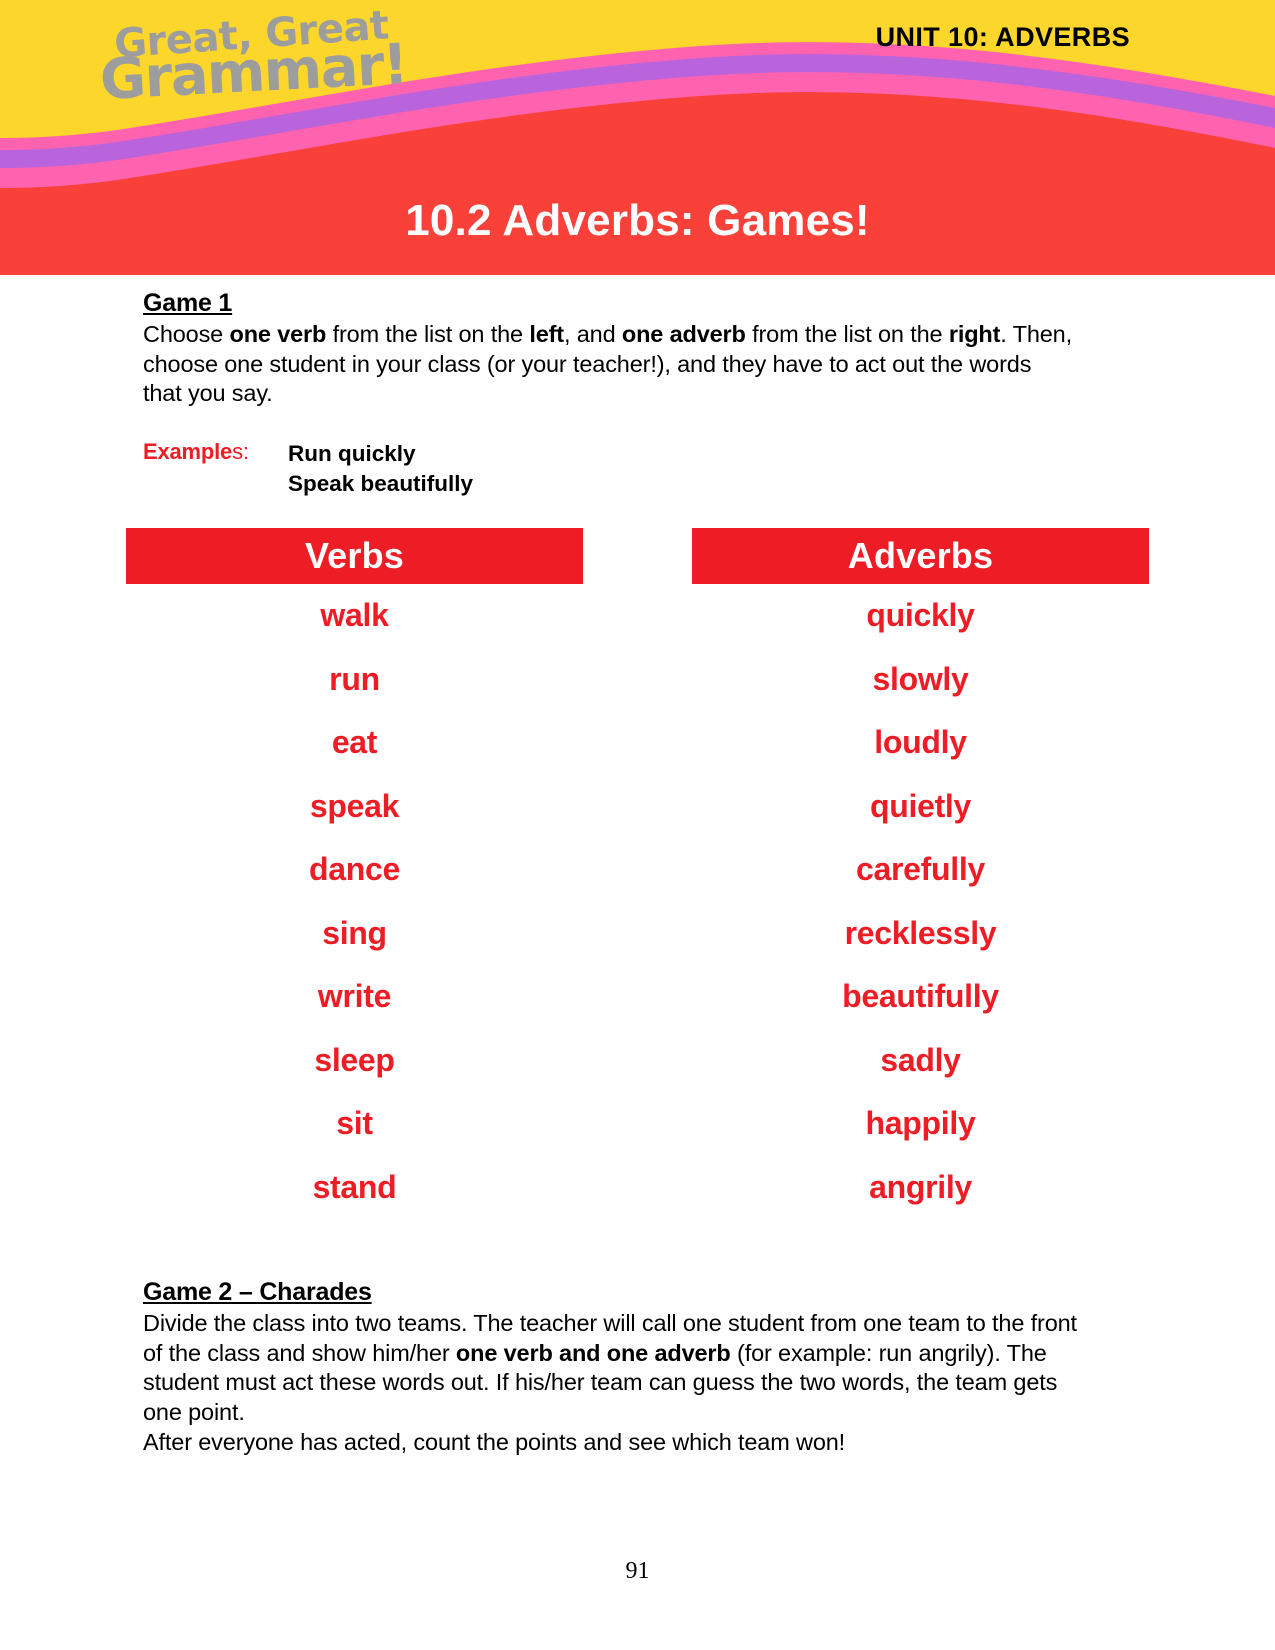 The width and height of the screenshot is (1275, 1650). Describe the element at coordinates (380, 468) in the screenshot. I see `examples-list: Run quickly Speak beautifully` at that location.